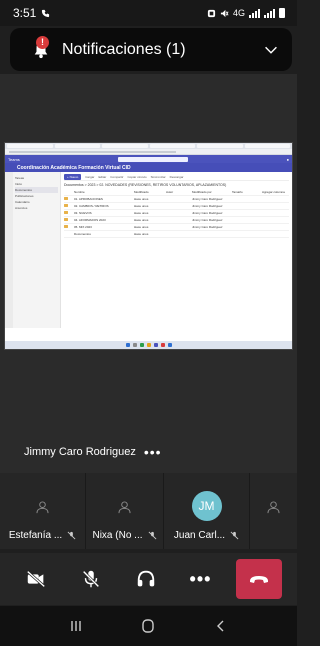  Describe the element at coordinates (211, 13) in the screenshot. I see `nfc-icon` at that location.